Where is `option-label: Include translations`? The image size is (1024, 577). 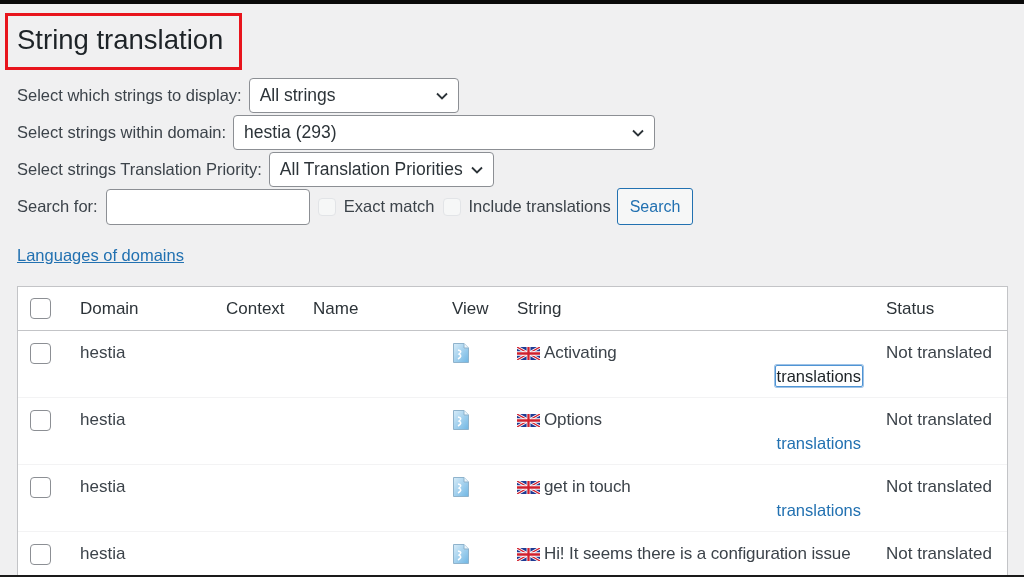 option-label: Include translations is located at coordinates (539, 206).